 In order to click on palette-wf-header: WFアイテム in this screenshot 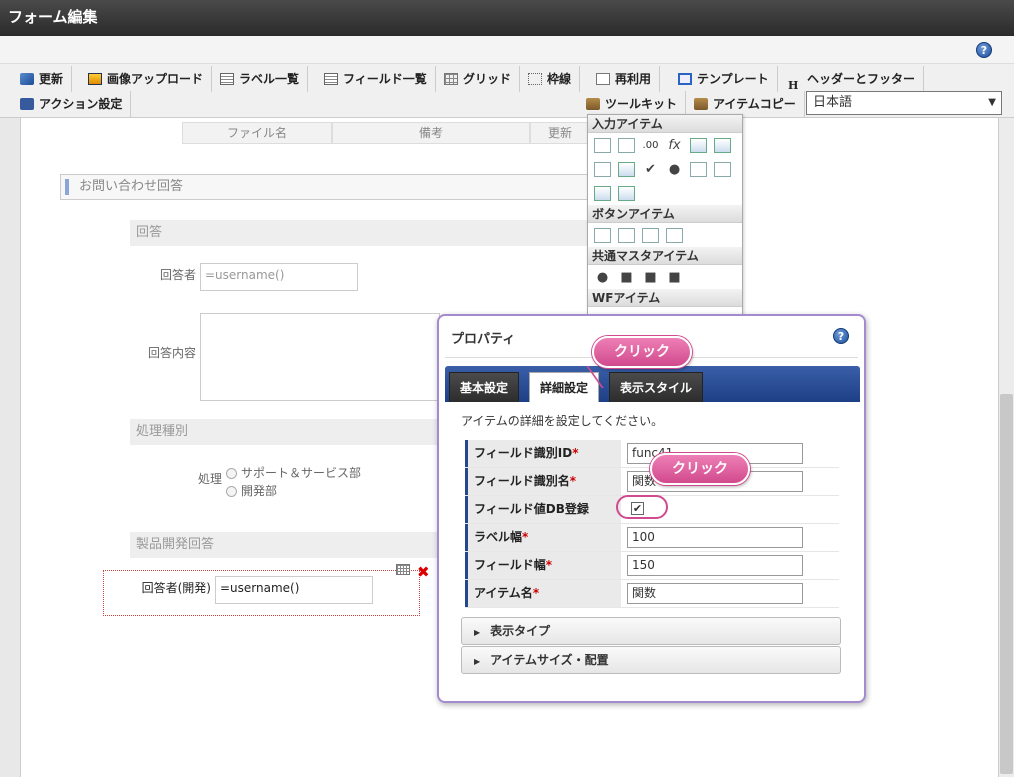, I will do `click(665, 298)`.